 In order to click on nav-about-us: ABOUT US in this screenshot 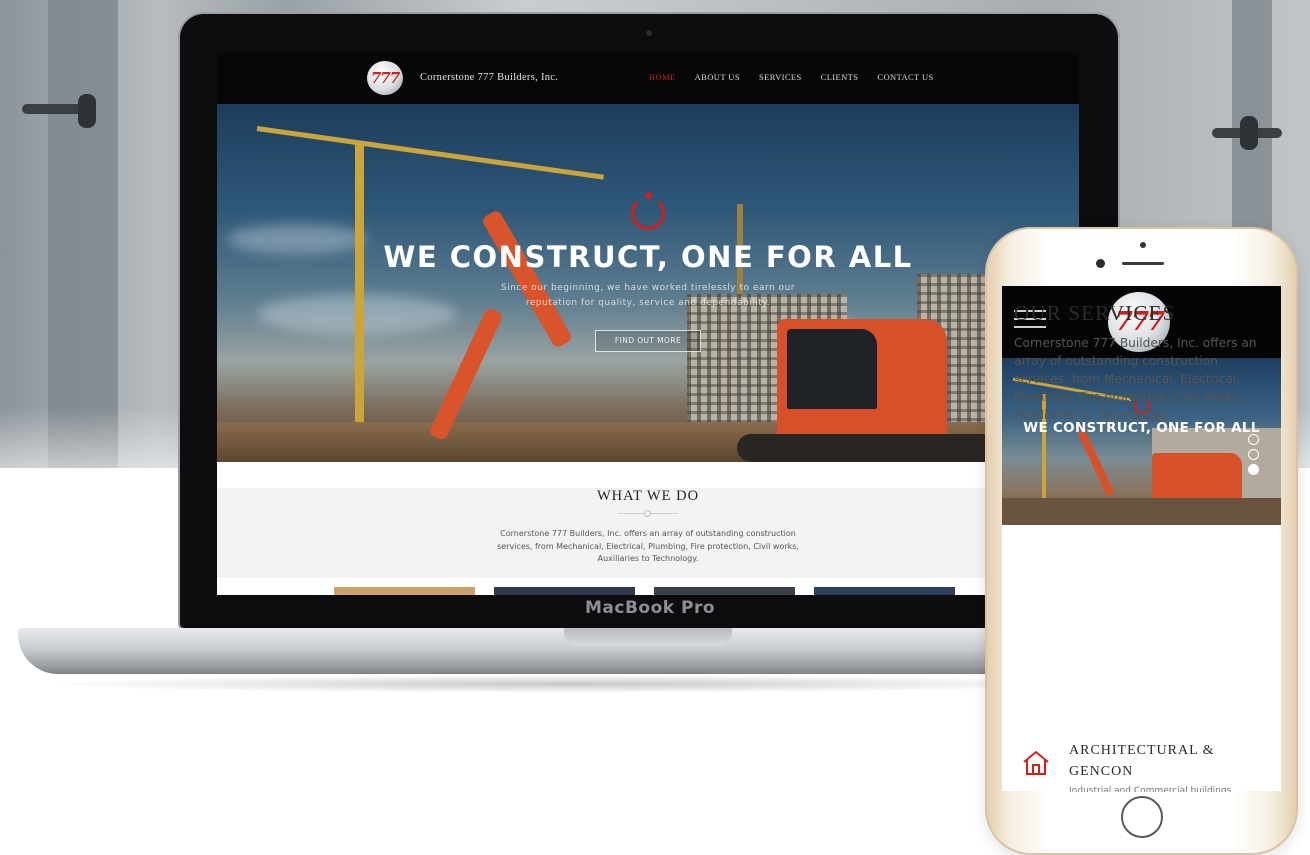, I will do `click(717, 77)`.